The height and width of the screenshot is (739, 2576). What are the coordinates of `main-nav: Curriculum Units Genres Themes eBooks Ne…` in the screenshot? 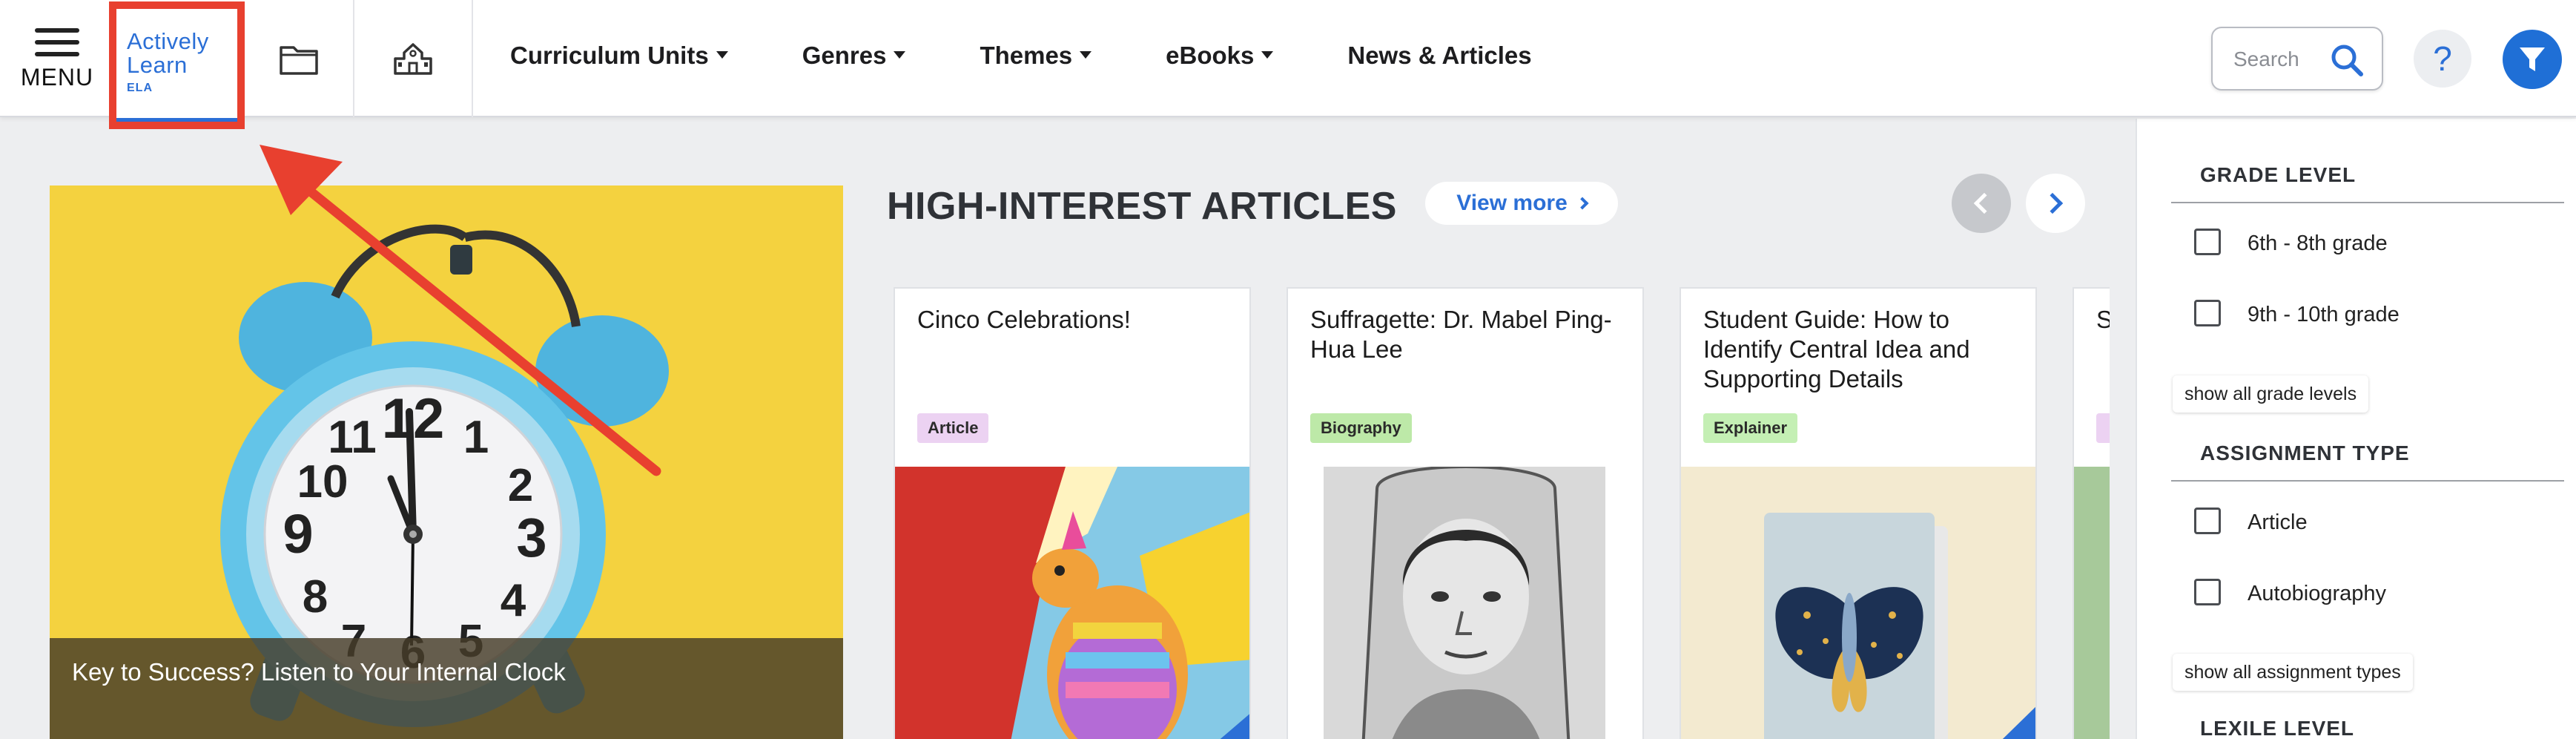 It's located at (1058, 56).